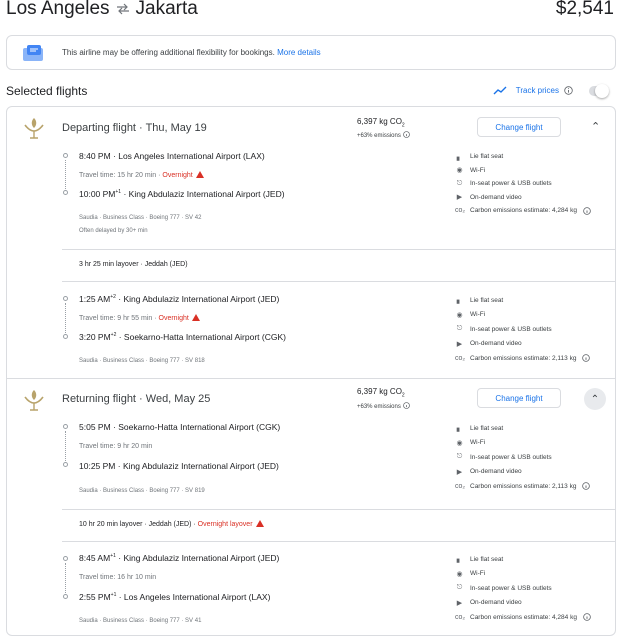  I want to click on route-title: Los Angeles Jakarta, so click(102, 10).